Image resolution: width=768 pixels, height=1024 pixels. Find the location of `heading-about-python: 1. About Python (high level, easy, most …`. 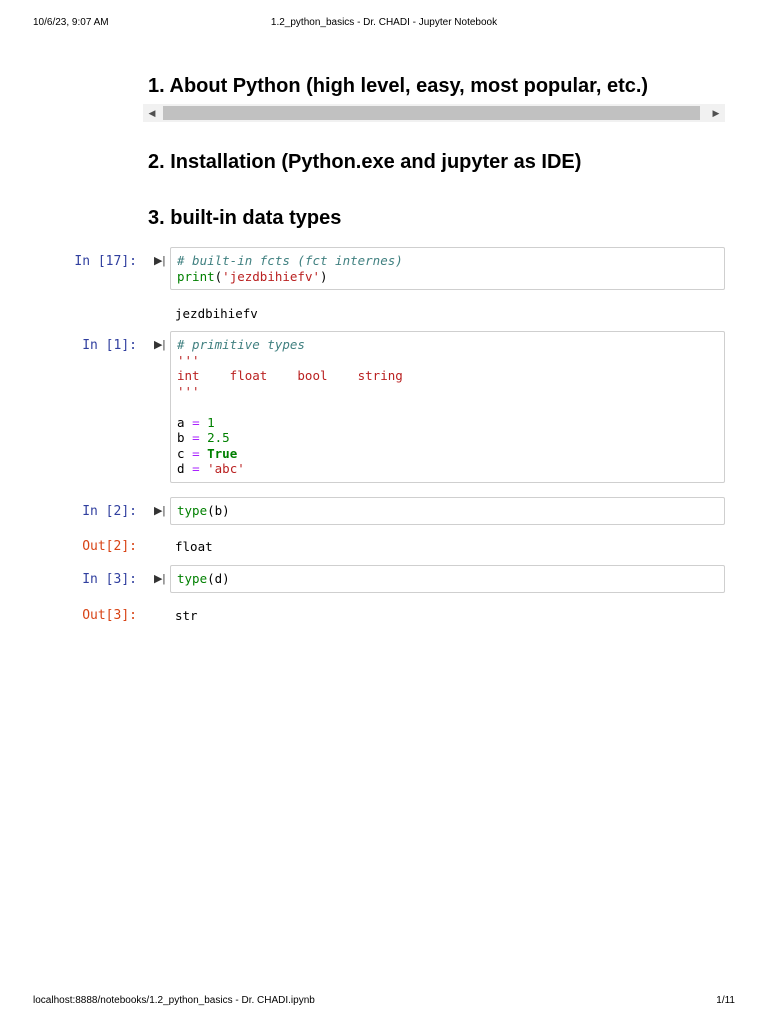

heading-about-python: 1. About Python (high level, easy, most … is located at coordinates (398, 86).